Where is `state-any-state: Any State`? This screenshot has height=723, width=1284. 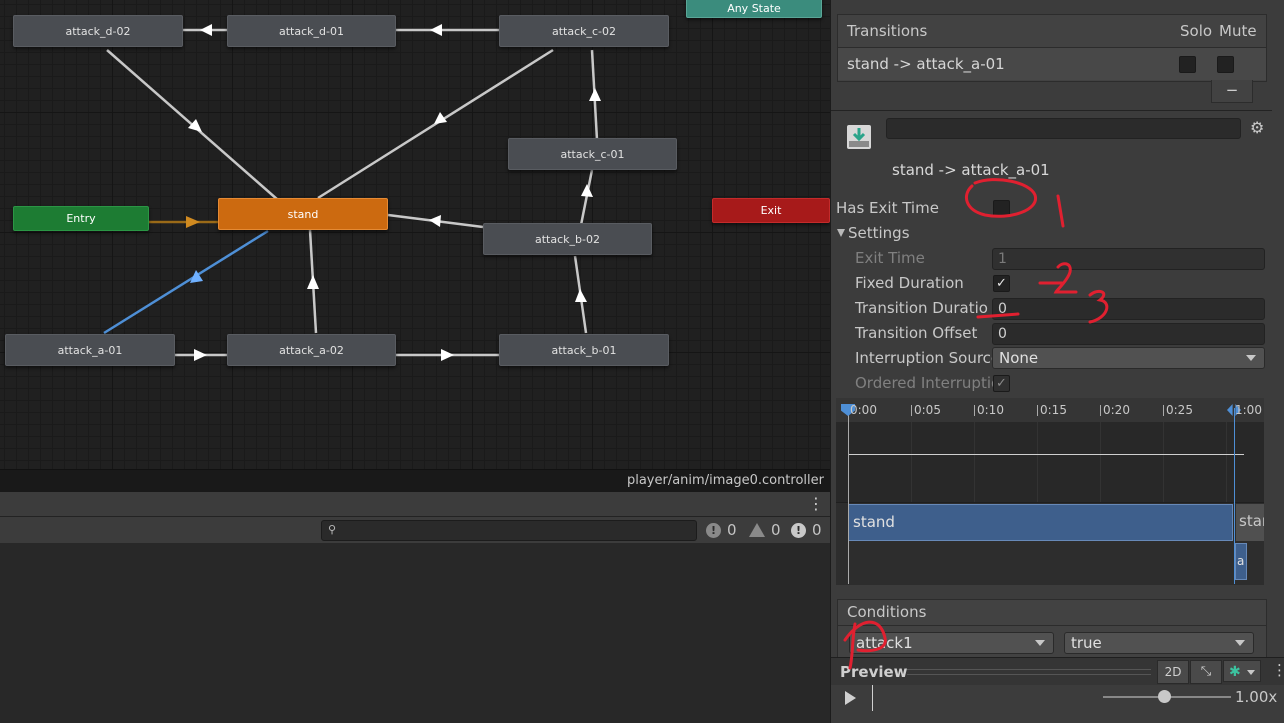 state-any-state: Any State is located at coordinates (754, 9).